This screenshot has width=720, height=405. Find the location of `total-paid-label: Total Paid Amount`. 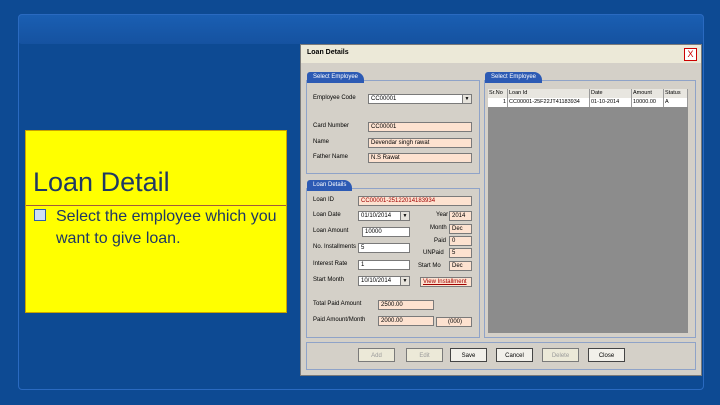

total-paid-label: Total Paid Amount is located at coordinates (337, 304).